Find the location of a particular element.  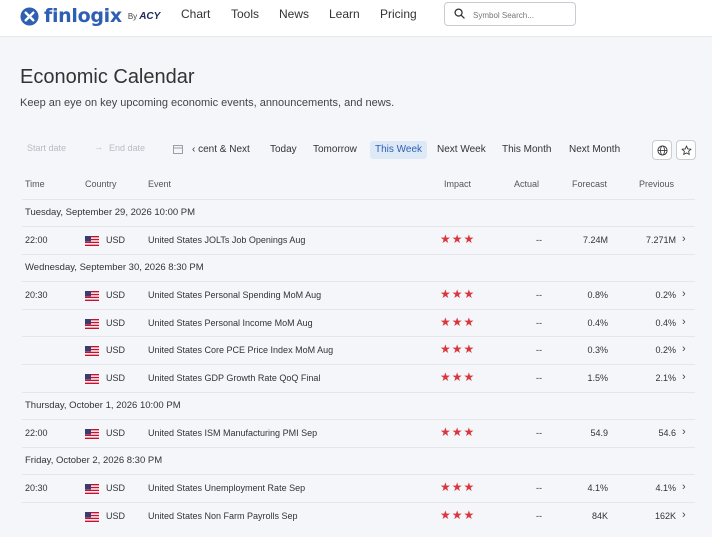

tab-recent-next: ‹ cent & Next is located at coordinates (221, 150).